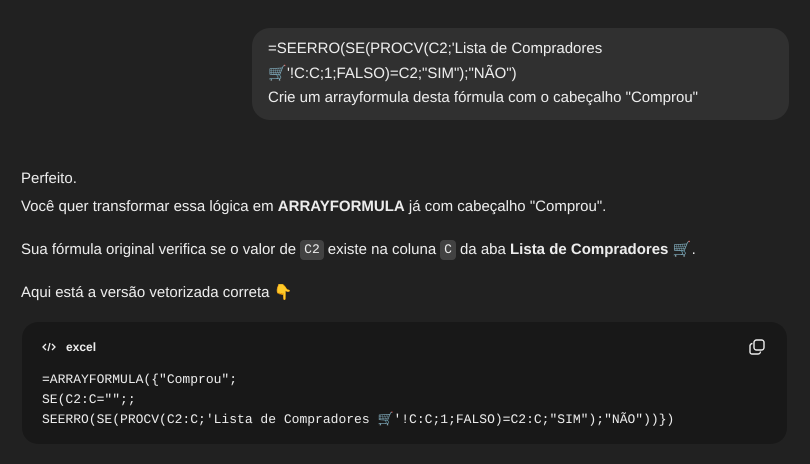 The width and height of the screenshot is (810, 464). What do you see at coordinates (313, 206) in the screenshot?
I see `text-span: Você quer transformar essa lógica em ARRAYFORMULA já com cabeçalho "Comprou".` at bounding box center [313, 206].